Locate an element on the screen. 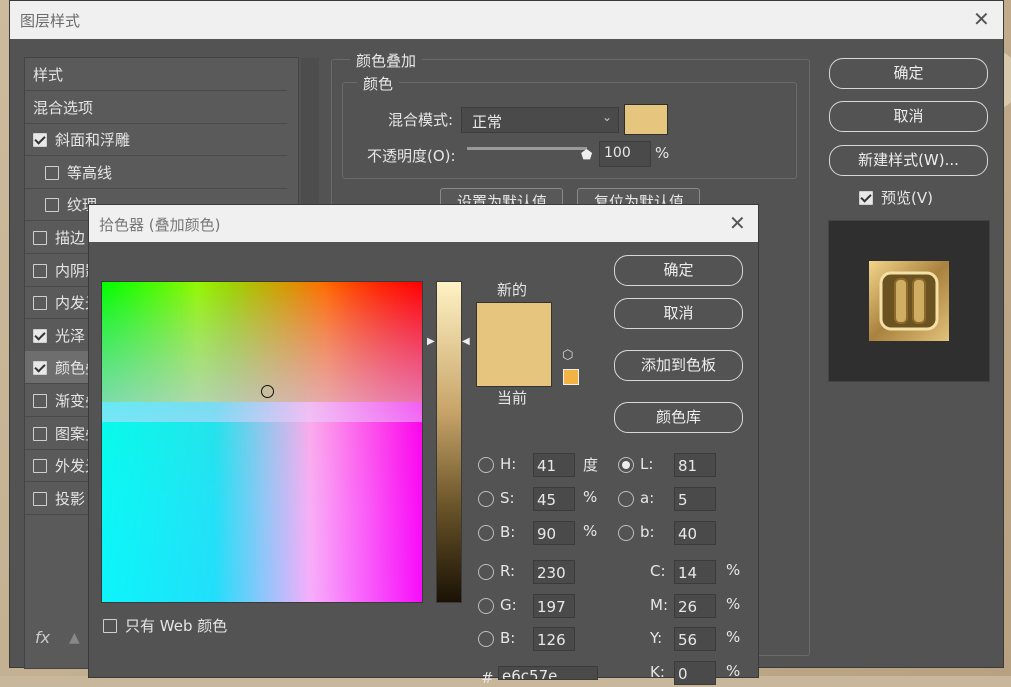 This screenshot has width=1011, height=687. style-list-item: 混合选项 is located at coordinates (156, 107).